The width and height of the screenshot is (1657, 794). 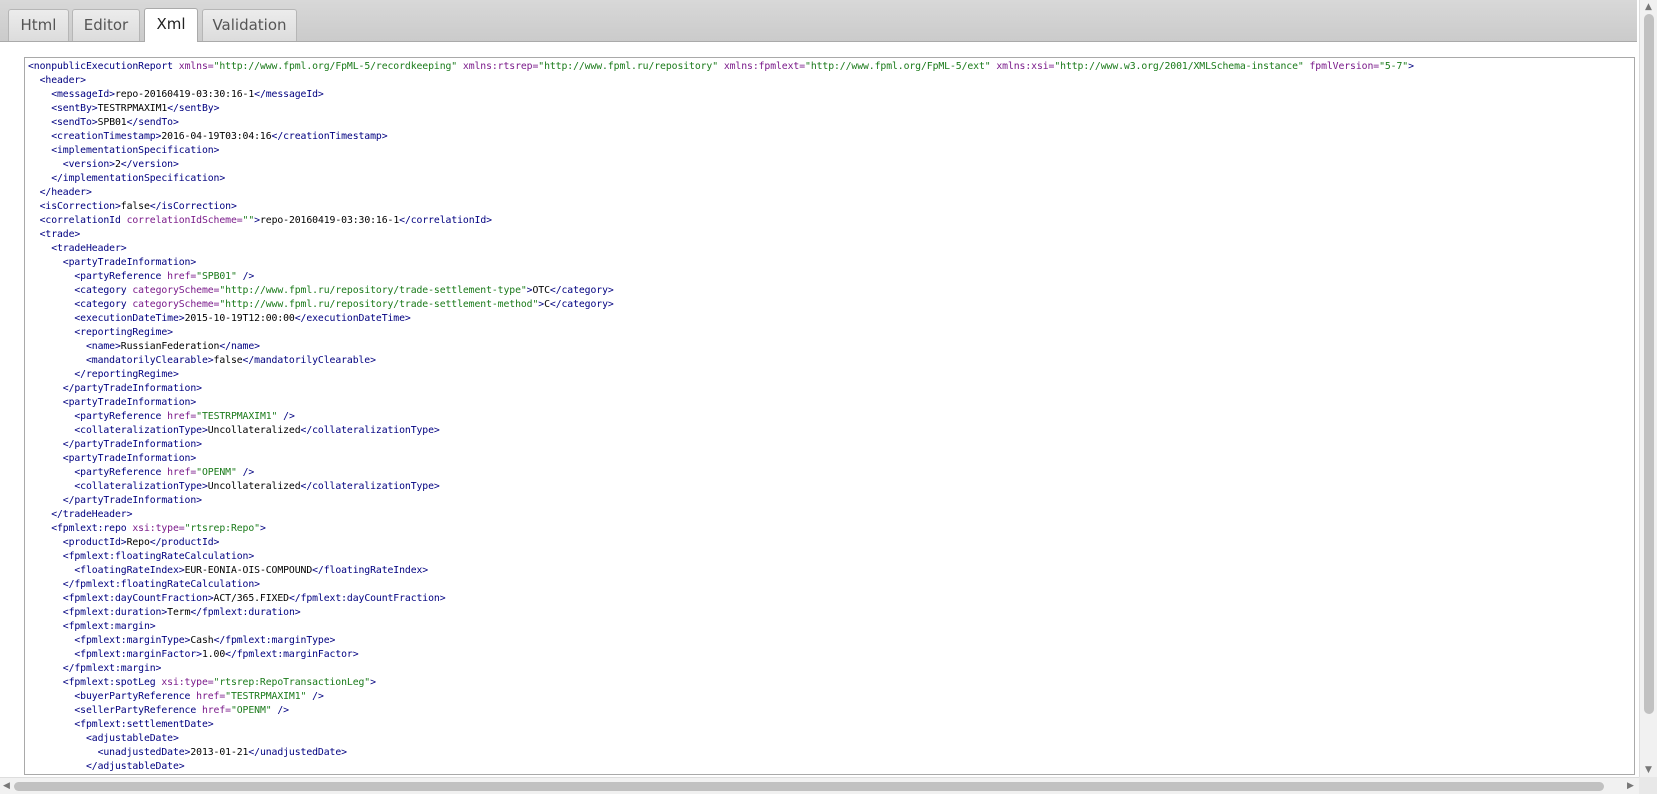 What do you see at coordinates (628, 66) in the screenshot?
I see `xml-token: "http://www.fpml.ru/repository"` at bounding box center [628, 66].